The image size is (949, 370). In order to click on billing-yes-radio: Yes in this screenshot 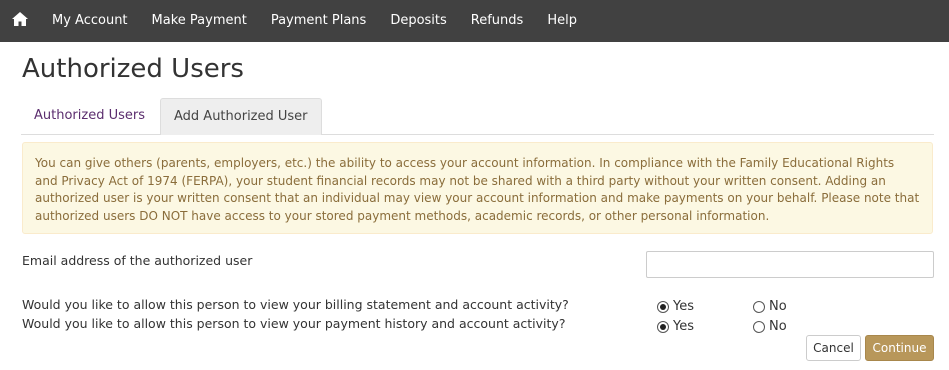, I will do `click(675, 306)`.